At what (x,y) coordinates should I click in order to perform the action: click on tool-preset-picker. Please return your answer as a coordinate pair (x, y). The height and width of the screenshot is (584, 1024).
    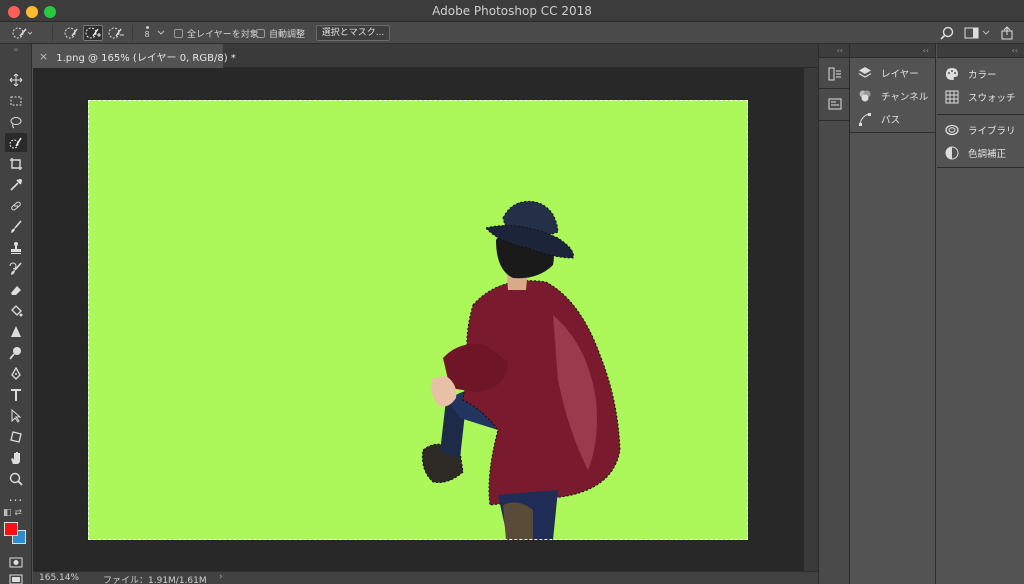
    Looking at the image, I should click on (29, 33).